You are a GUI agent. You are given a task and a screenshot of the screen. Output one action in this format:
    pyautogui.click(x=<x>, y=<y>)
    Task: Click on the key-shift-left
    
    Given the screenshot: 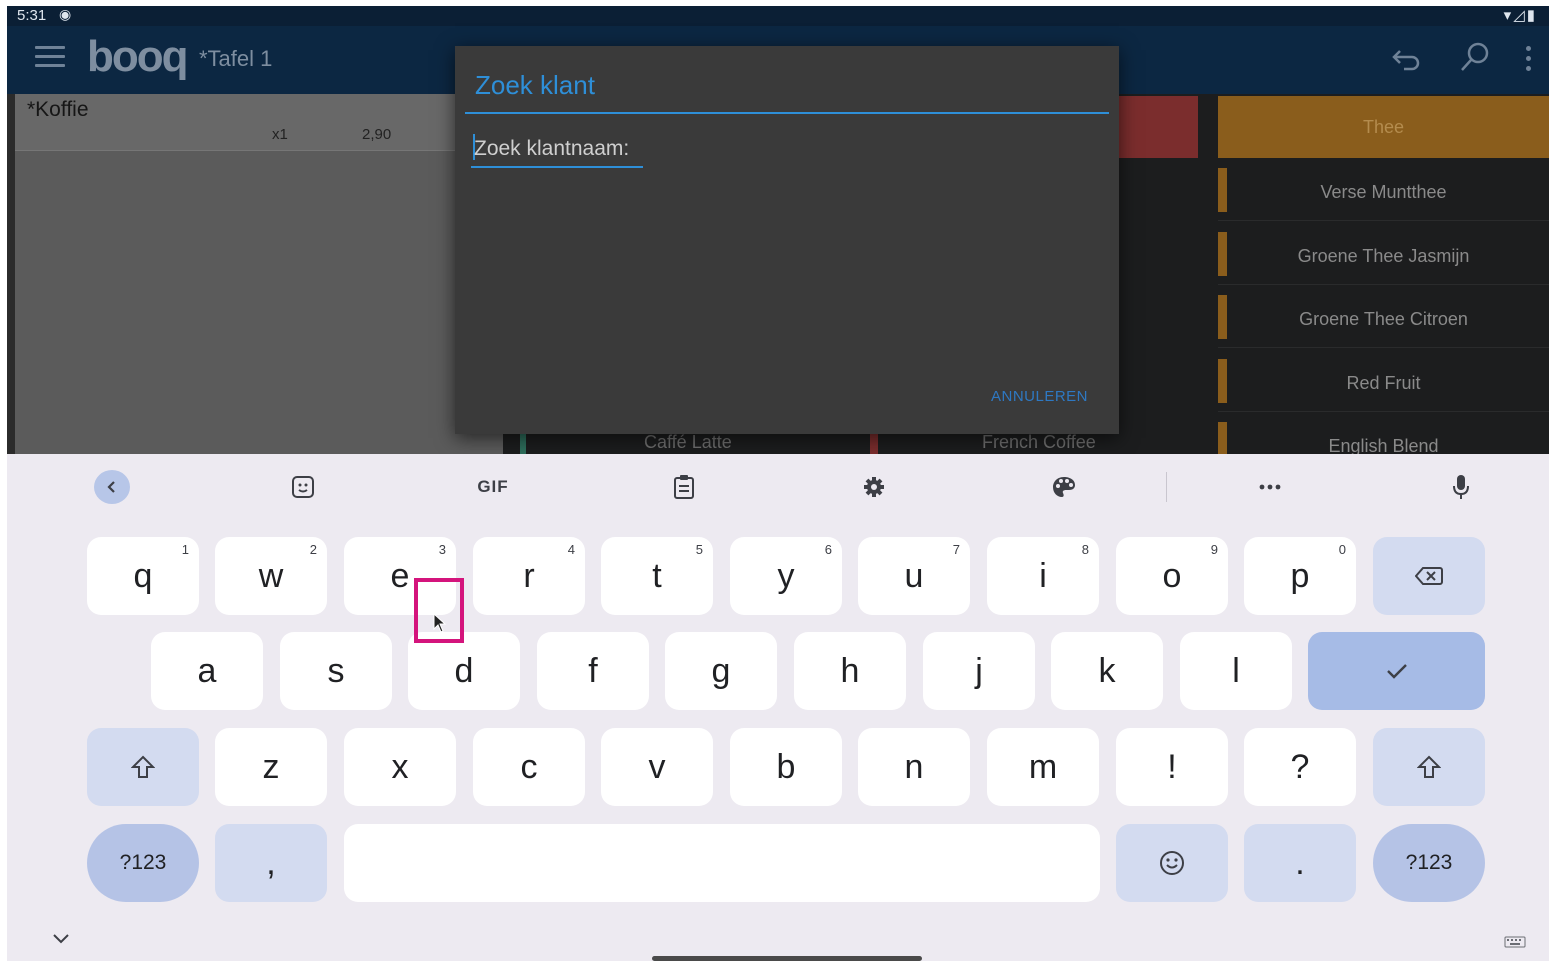 What is the action you would take?
    pyautogui.click(x=143, y=767)
    